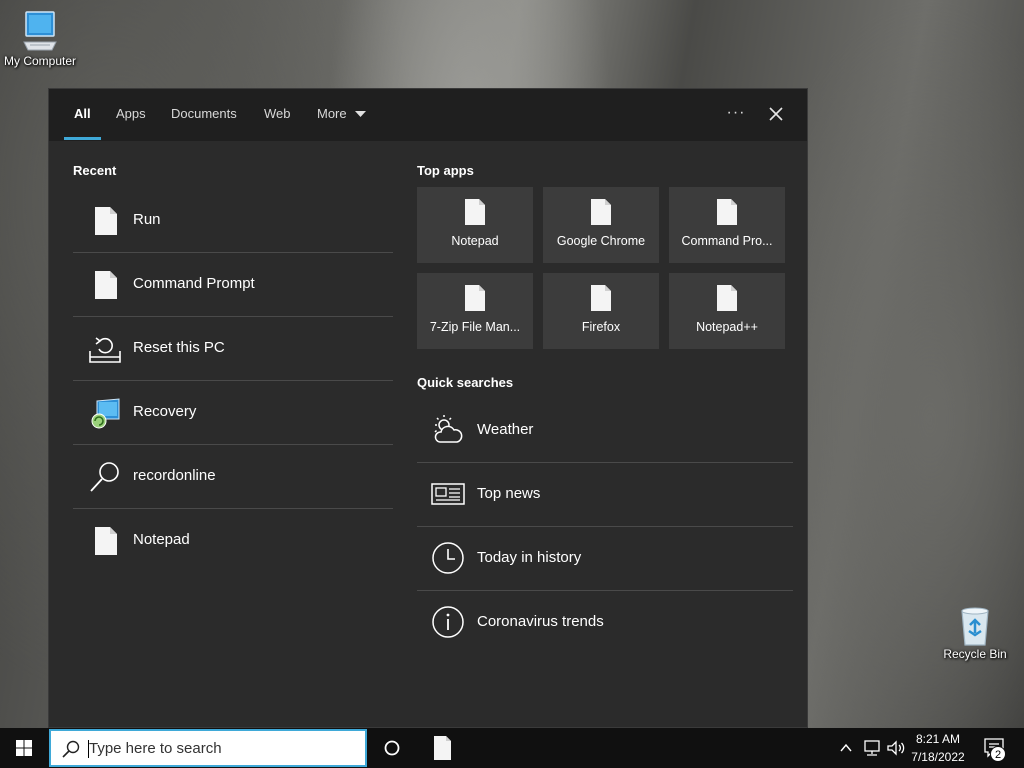 The image size is (1024, 768). What do you see at coordinates (40, 31) in the screenshot?
I see `monitor-icon` at bounding box center [40, 31].